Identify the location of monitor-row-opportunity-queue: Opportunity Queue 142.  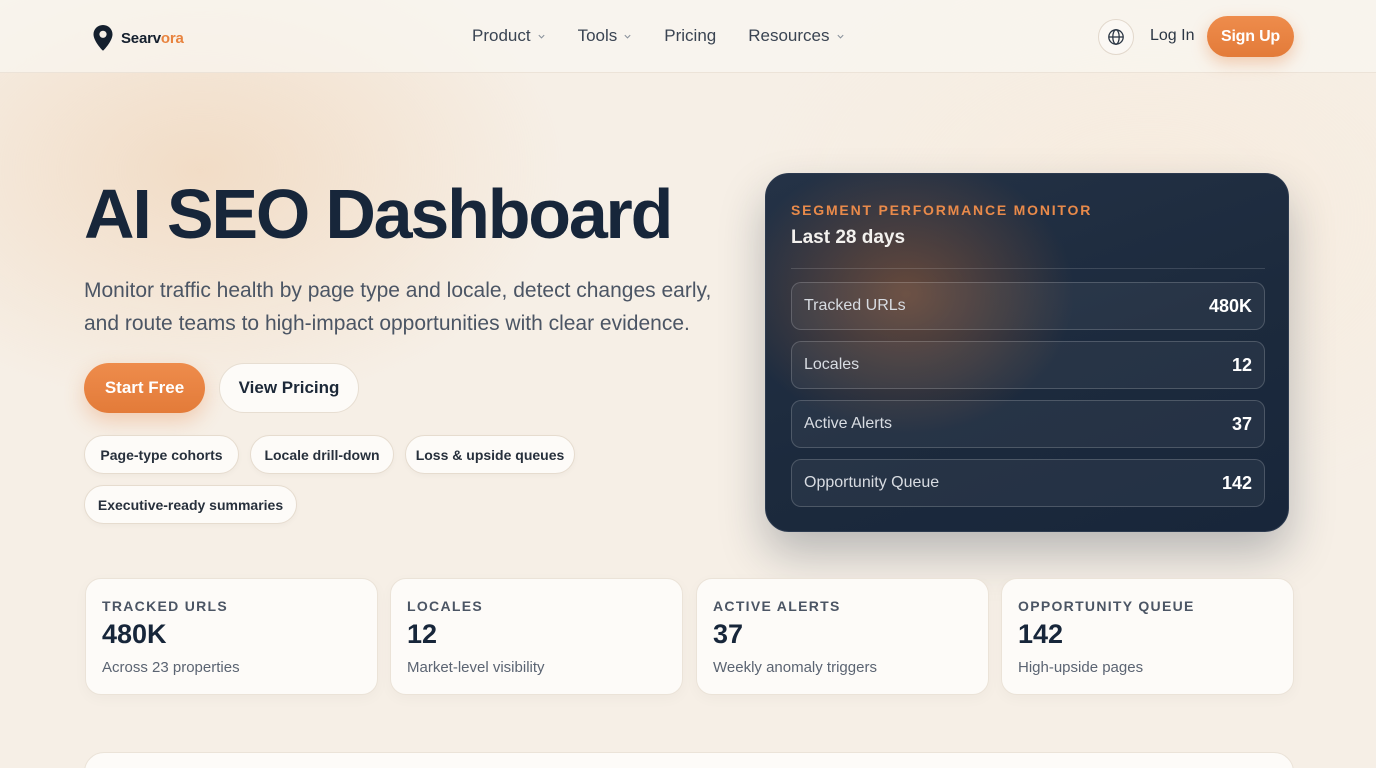
(1028, 483).